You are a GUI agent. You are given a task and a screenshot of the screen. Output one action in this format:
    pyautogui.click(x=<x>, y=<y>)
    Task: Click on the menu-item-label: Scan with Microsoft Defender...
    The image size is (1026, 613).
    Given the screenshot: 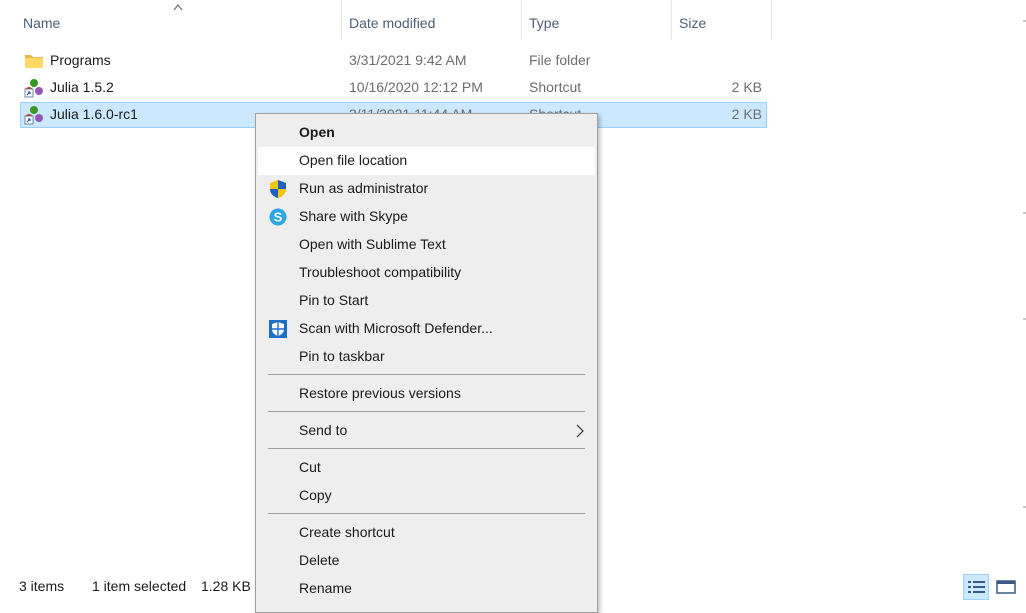 What is the action you would take?
    pyautogui.click(x=396, y=328)
    